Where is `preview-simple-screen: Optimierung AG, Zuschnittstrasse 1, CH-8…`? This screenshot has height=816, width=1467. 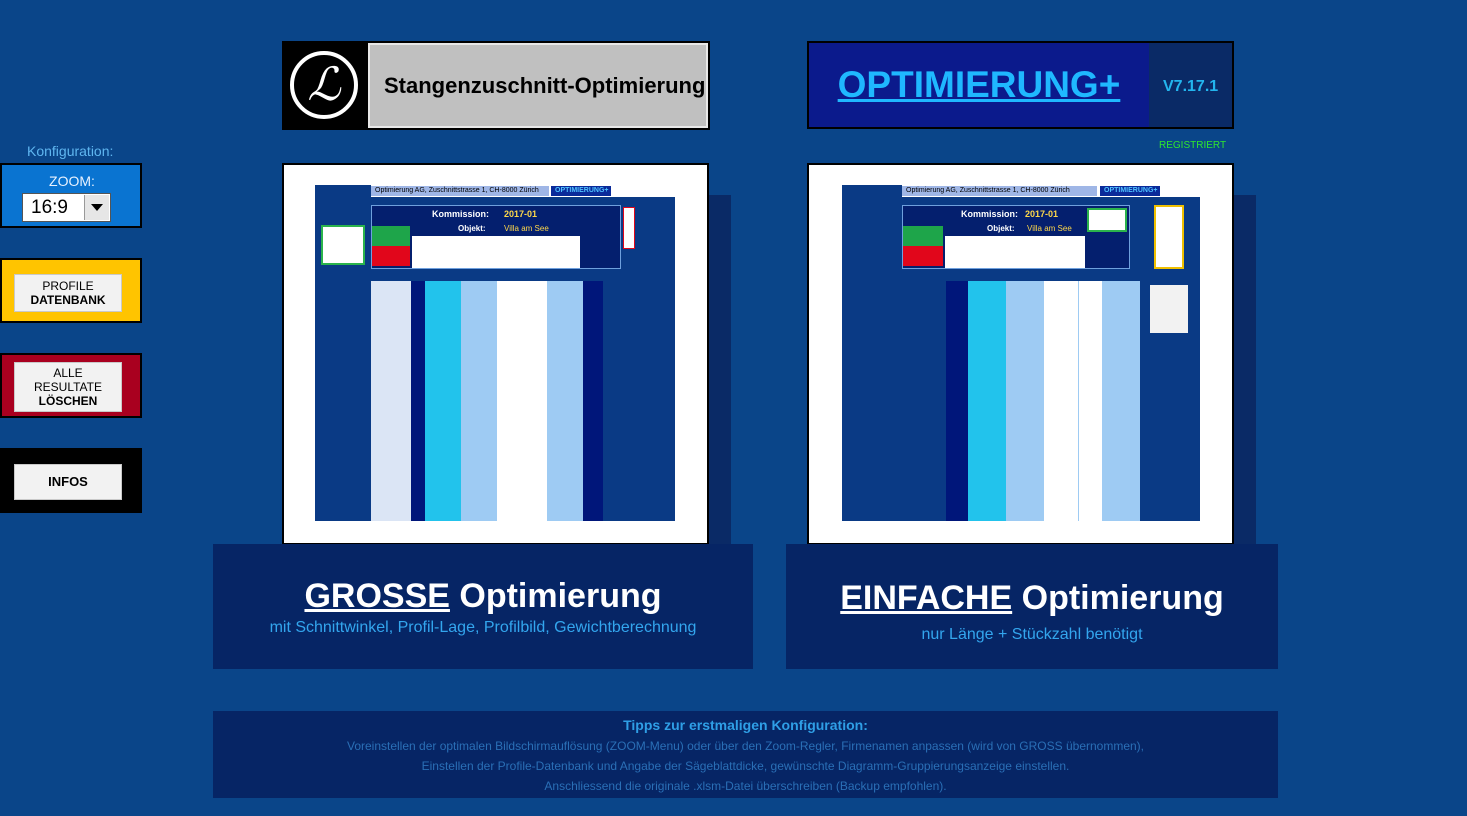
preview-simple-screen: Optimierung AG, Zuschnittstrasse 1, CH-8… is located at coordinates (1021, 353).